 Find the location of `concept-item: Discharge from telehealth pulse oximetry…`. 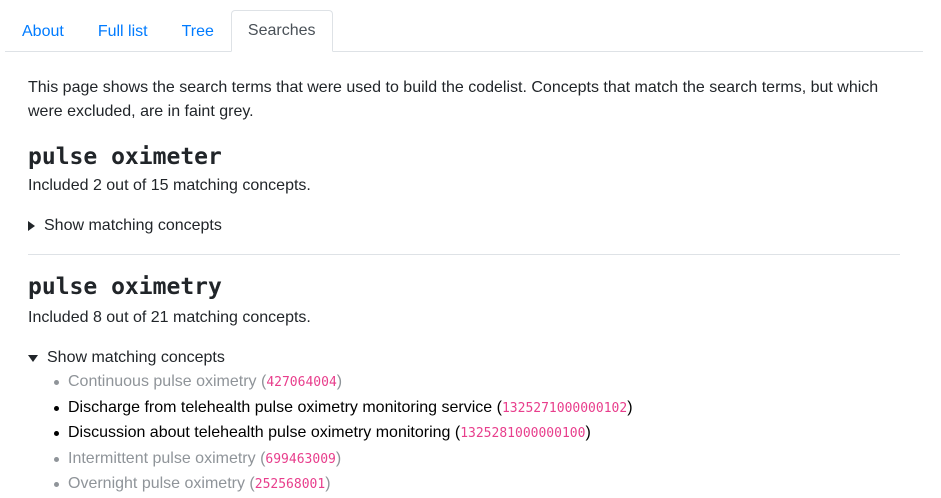

concept-item: Discharge from telehealth pulse oximetry… is located at coordinates (477, 409).